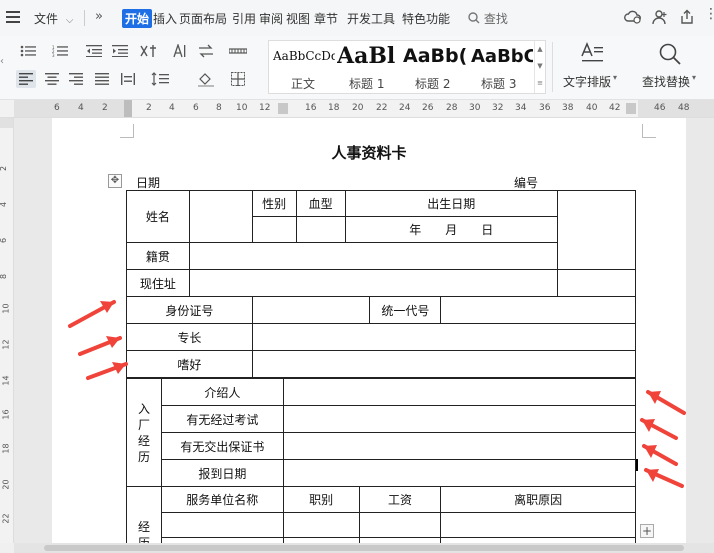 The height and width of the screenshot is (553, 714). I want to click on ruler-tick: 2, so click(149, 108).